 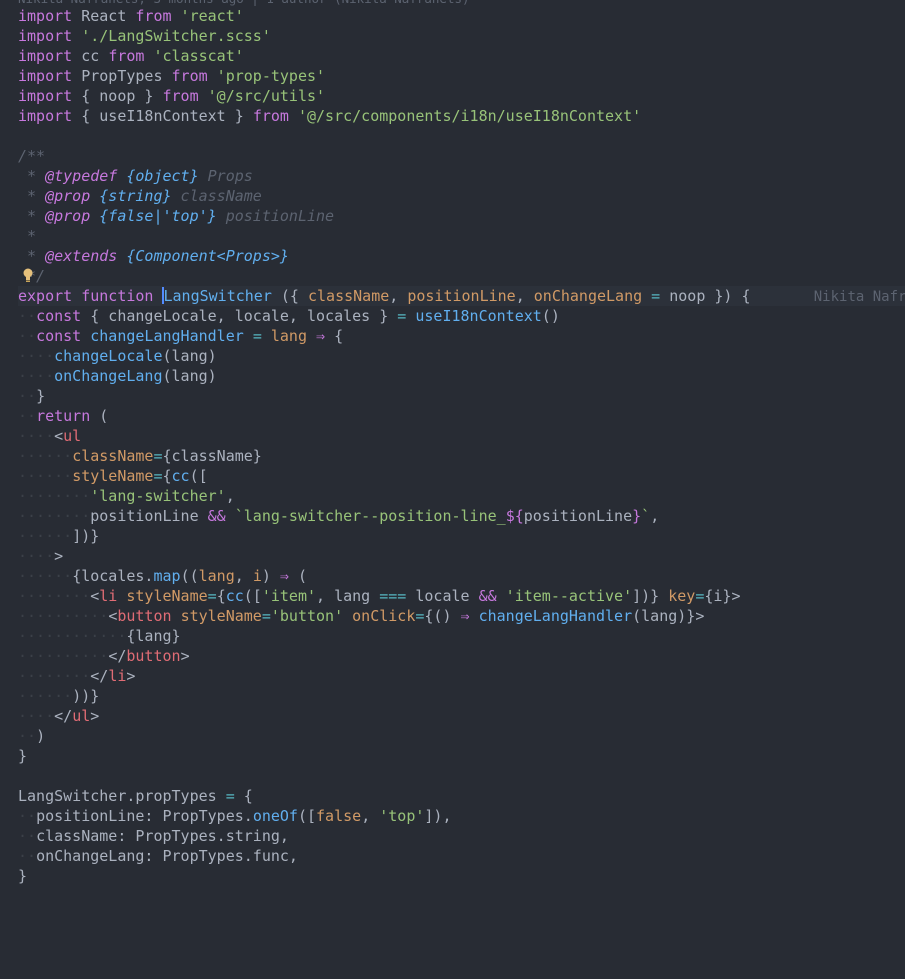 What do you see at coordinates (131, 196) in the screenshot?
I see `code-token: {string}` at bounding box center [131, 196].